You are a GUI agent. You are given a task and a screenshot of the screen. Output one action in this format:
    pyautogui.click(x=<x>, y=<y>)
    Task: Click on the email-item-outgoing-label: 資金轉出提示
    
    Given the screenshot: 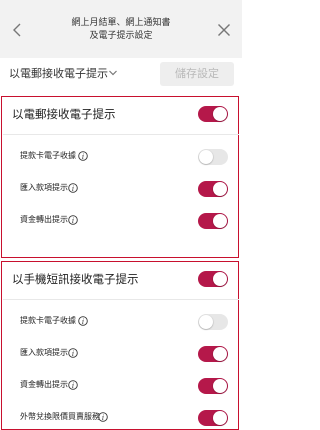 What is the action you would take?
    pyautogui.click(x=44, y=219)
    